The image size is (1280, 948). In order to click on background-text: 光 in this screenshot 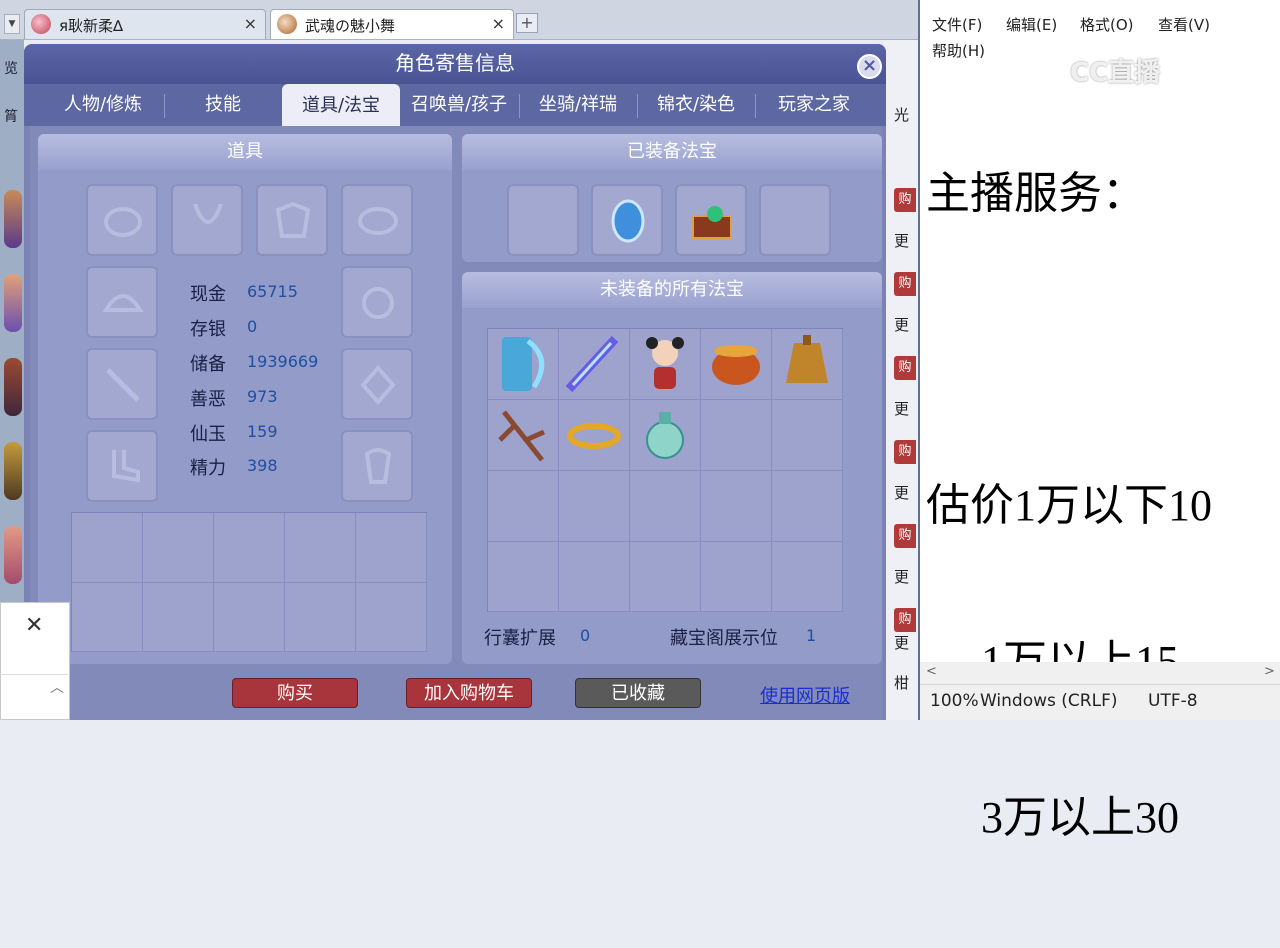, I will do `click(902, 115)`.